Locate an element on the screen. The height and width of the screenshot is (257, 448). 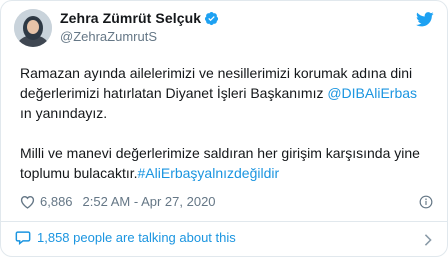
tweet-line: ın yanındayız. is located at coordinates (64, 113).